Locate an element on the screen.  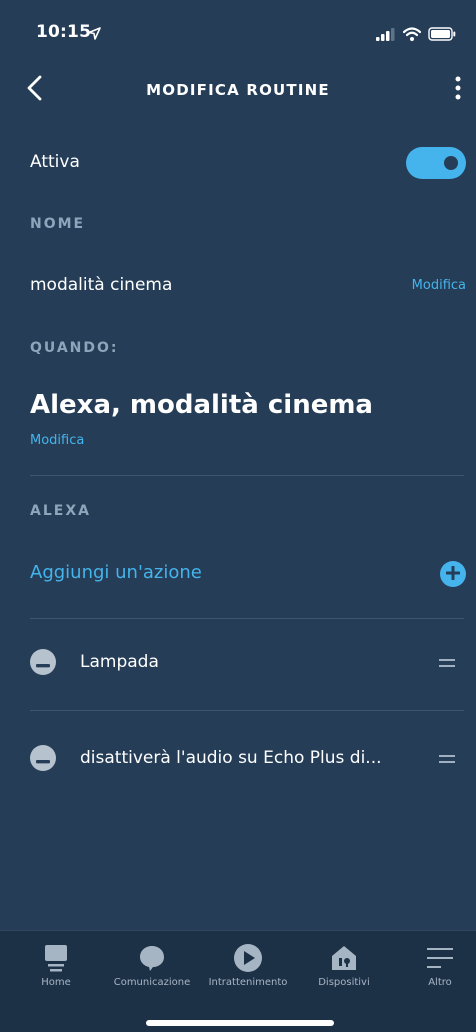
battery-icon is located at coordinates (442, 35).